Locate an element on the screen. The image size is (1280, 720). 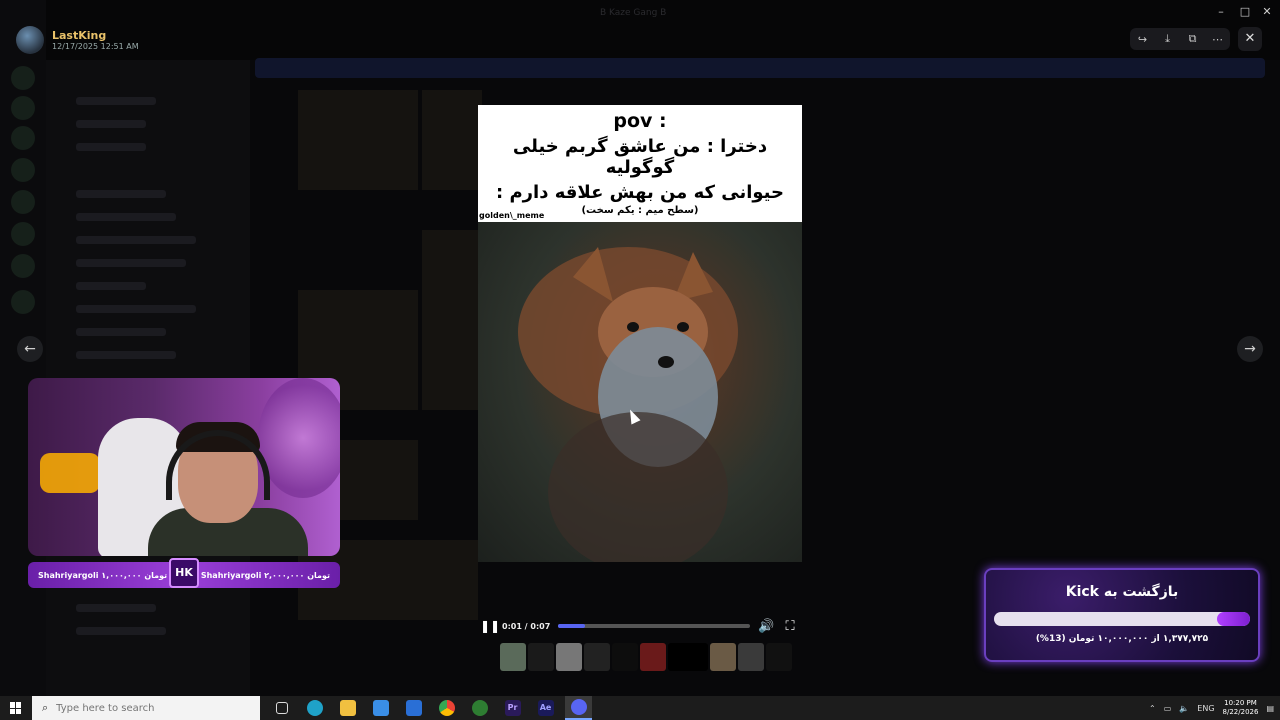
avatar is located at coordinates (30, 40).